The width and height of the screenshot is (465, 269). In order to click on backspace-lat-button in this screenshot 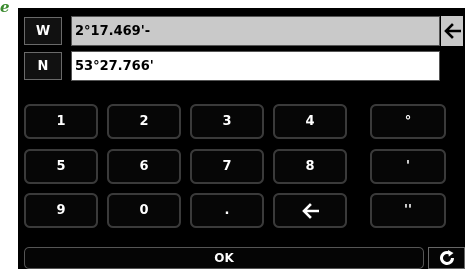, I will do `click(452, 66)`.